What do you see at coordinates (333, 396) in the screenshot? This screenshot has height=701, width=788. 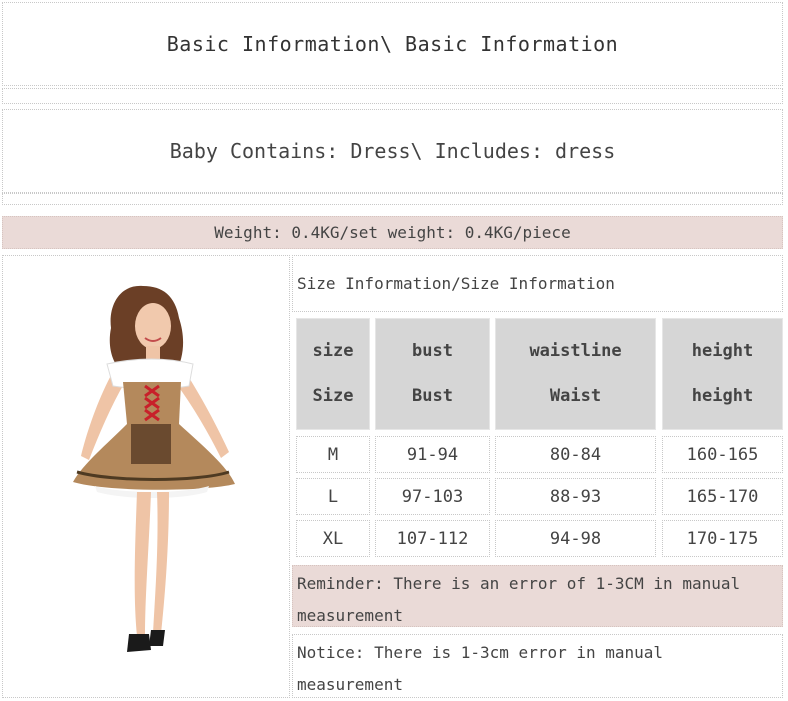 I see `header-size-bottom: Size` at bounding box center [333, 396].